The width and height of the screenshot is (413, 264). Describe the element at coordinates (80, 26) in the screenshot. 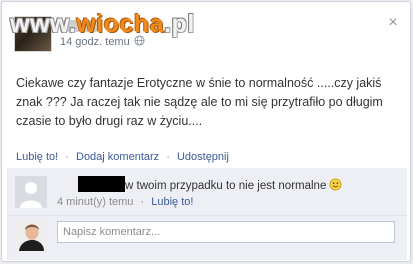

I see `author-name-redacted` at that location.